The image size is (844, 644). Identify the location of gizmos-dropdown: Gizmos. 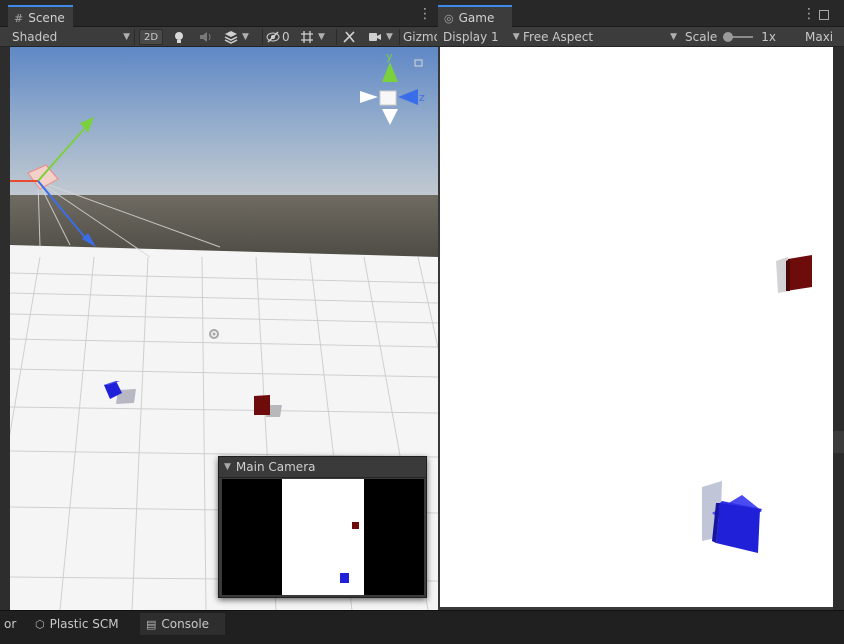
(420, 37).